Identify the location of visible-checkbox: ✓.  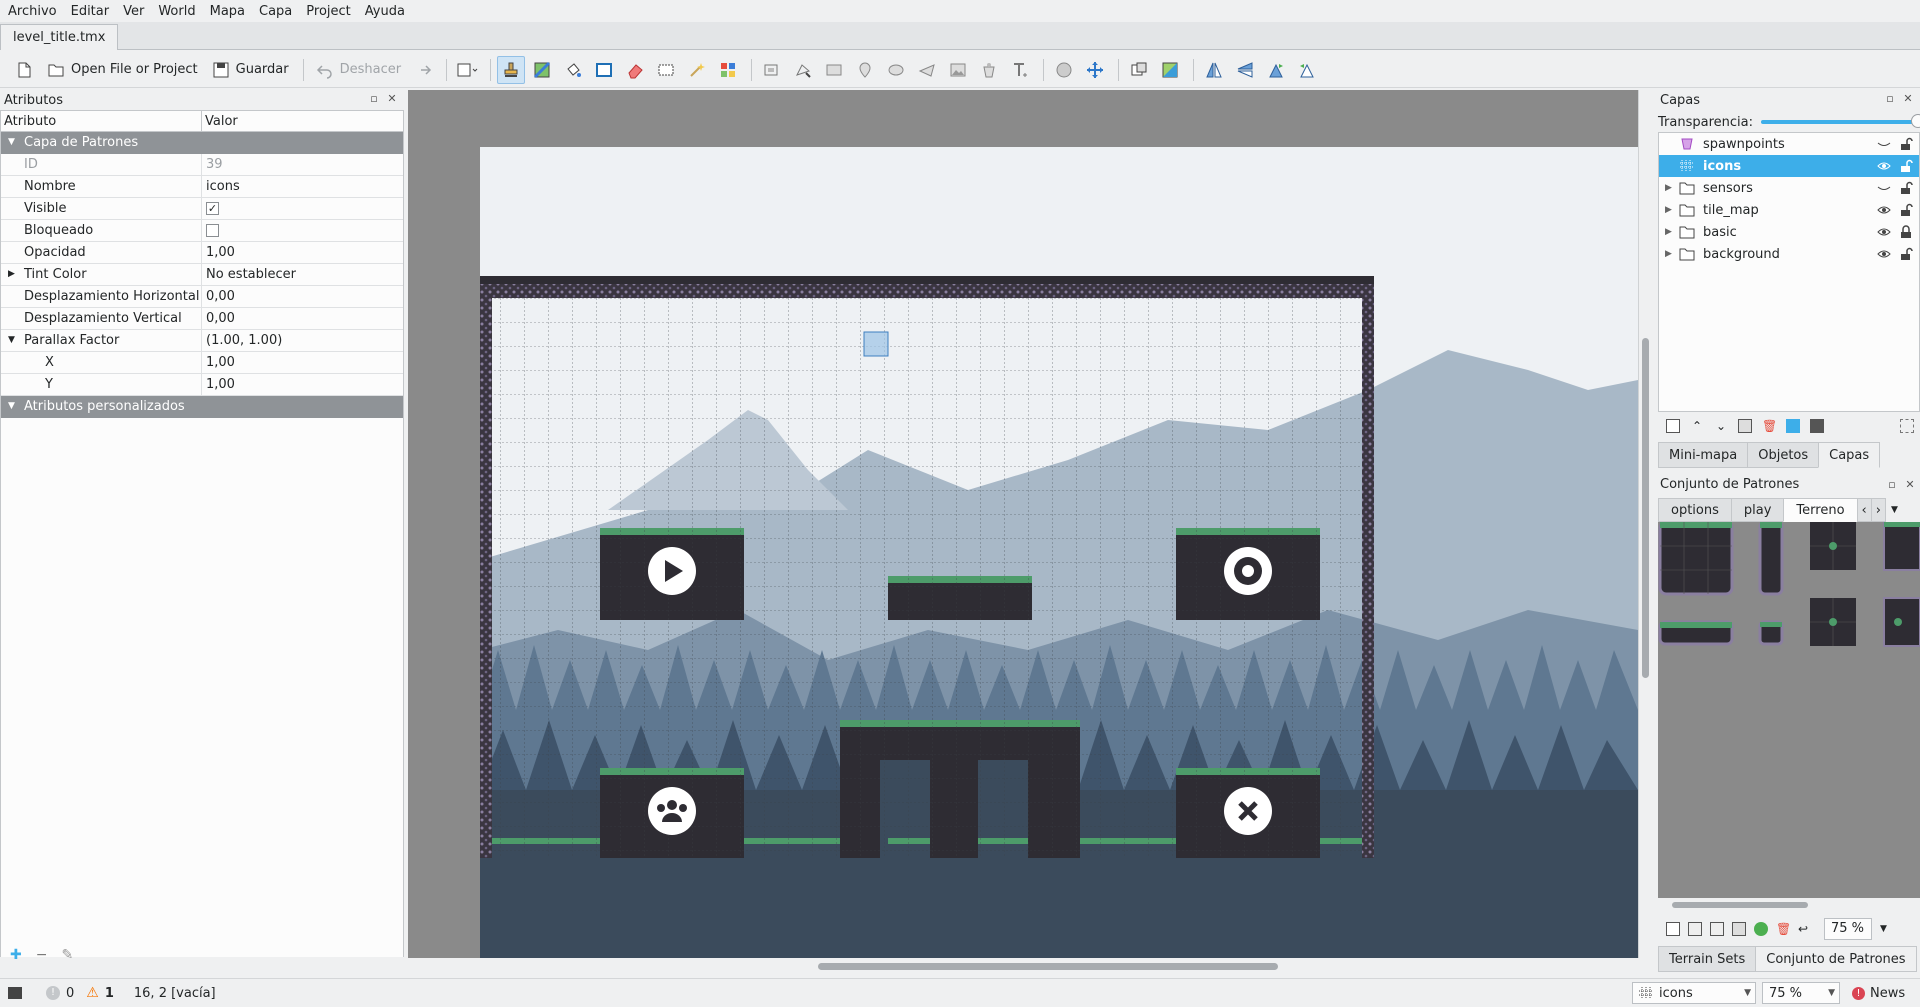
(212, 208).